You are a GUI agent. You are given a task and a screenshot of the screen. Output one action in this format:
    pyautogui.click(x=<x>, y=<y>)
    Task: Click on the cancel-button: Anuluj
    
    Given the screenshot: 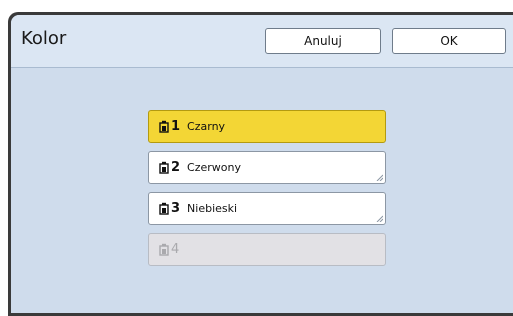 What is the action you would take?
    pyautogui.click(x=323, y=41)
    